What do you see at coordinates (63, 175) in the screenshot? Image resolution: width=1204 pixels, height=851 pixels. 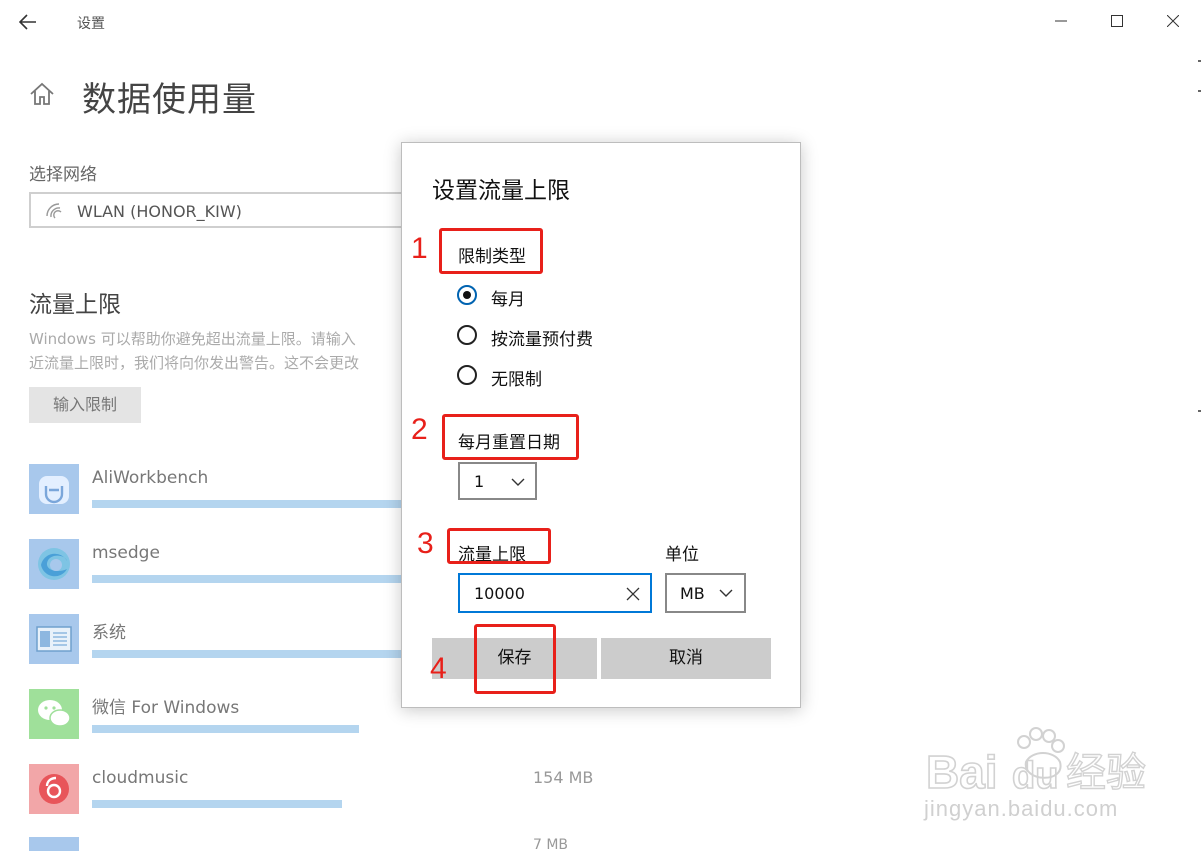 I see `network-label: 选择网络` at bounding box center [63, 175].